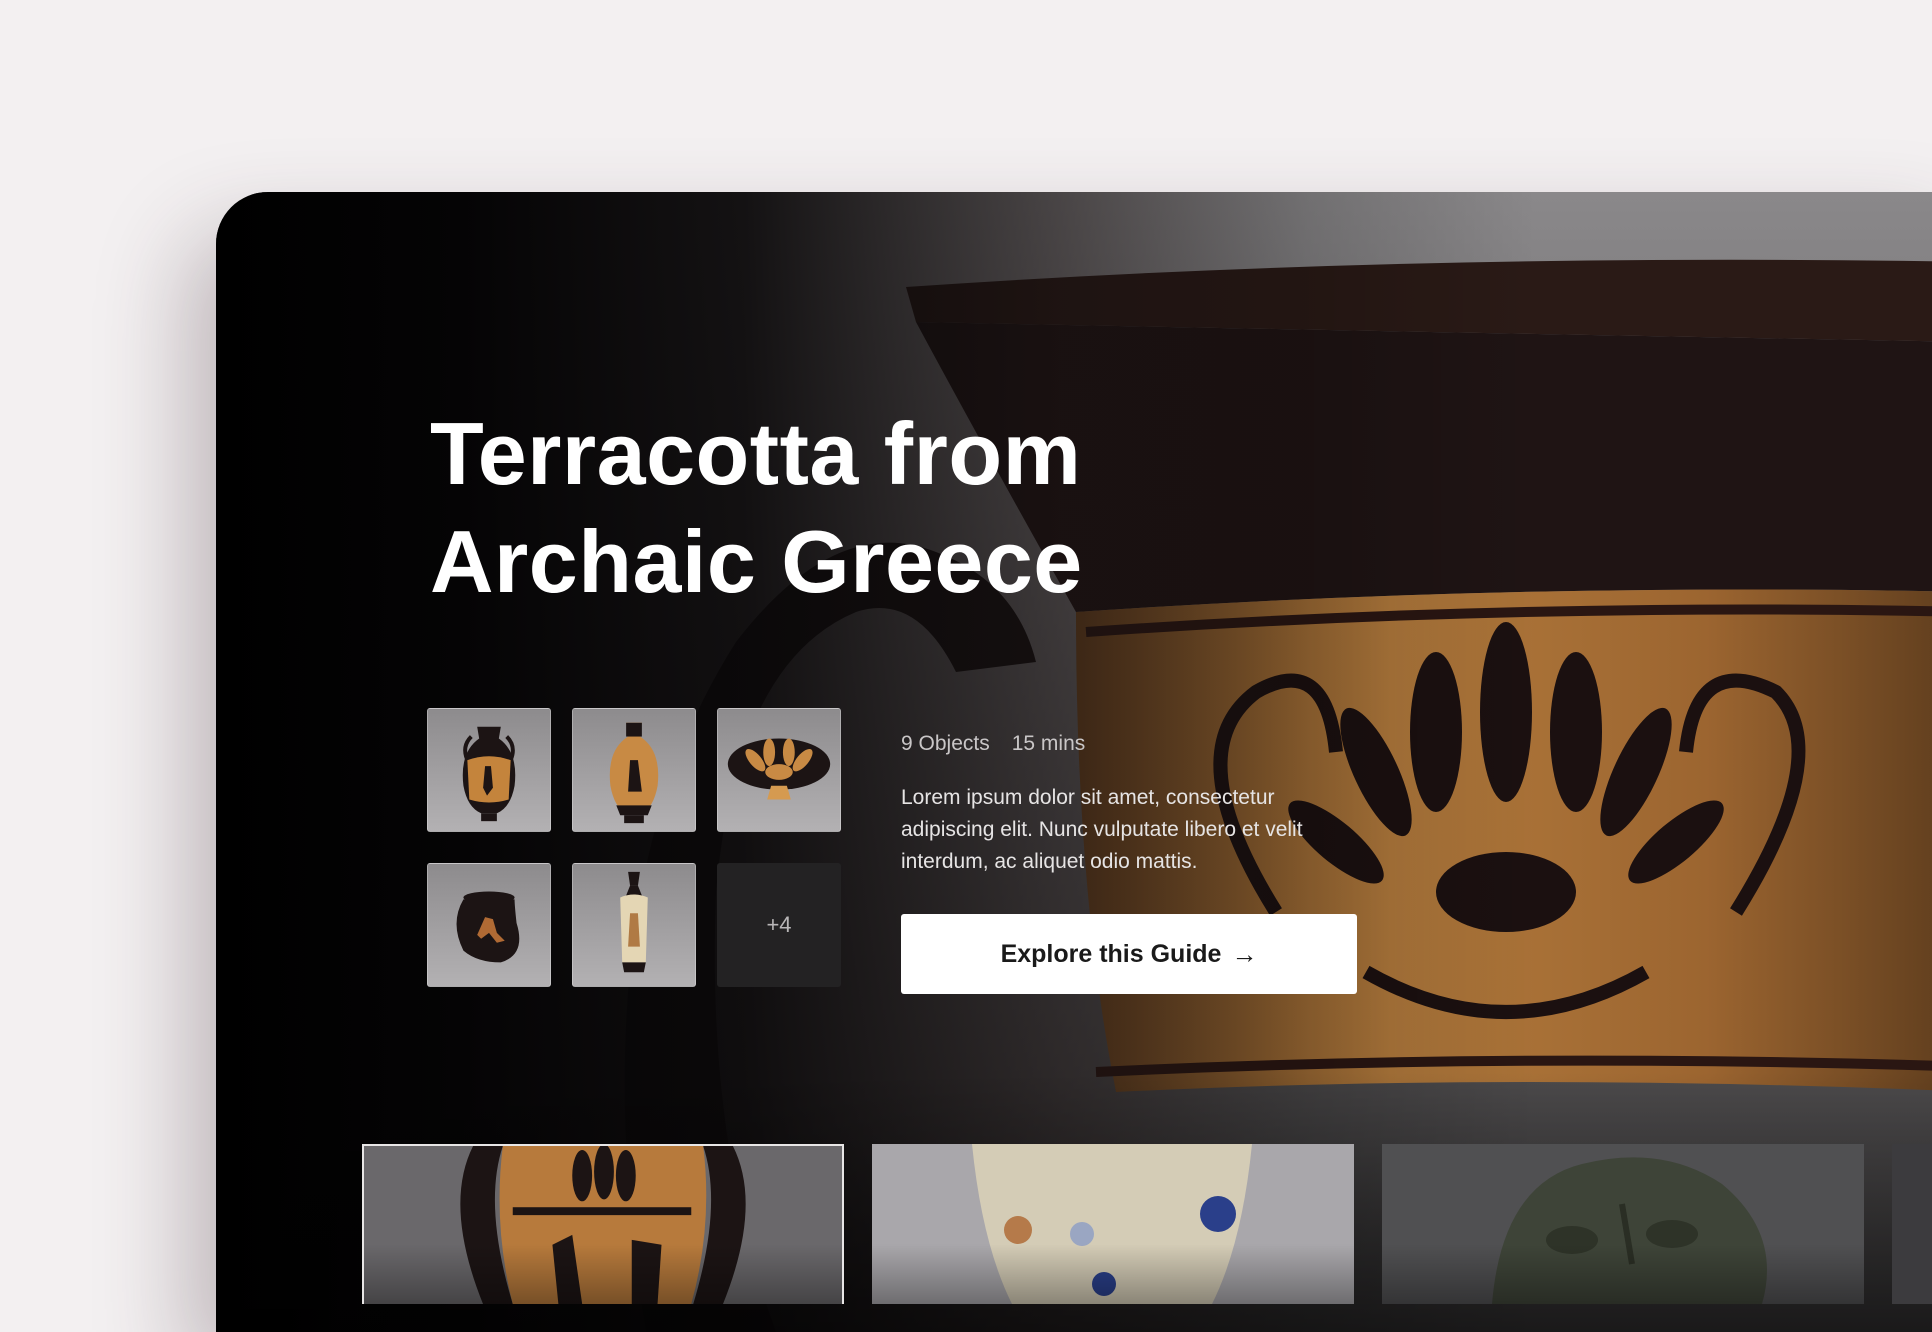  Describe the element at coordinates (756, 561) in the screenshot. I see `guide-title-line-2: Archaic Greece` at that location.